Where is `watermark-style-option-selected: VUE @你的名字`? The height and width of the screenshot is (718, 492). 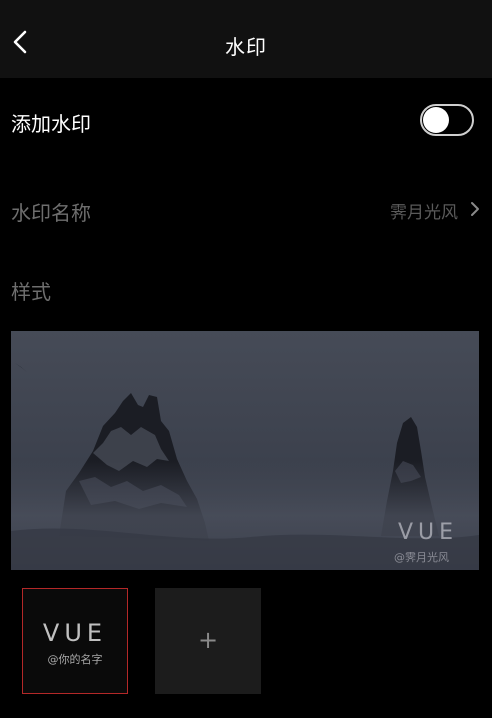
watermark-style-option-selected: VUE @你的名字 is located at coordinates (75, 641).